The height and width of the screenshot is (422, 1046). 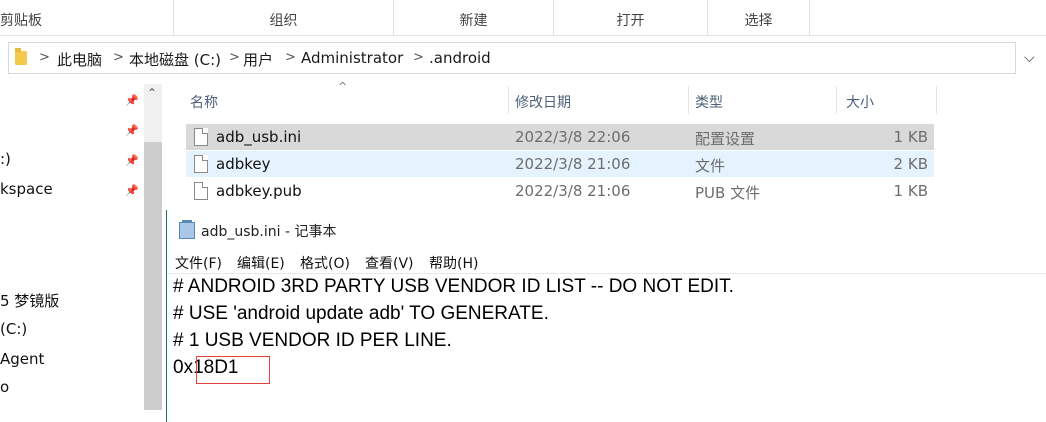 I want to click on ribbon-group-new: 新建, so click(x=474, y=18).